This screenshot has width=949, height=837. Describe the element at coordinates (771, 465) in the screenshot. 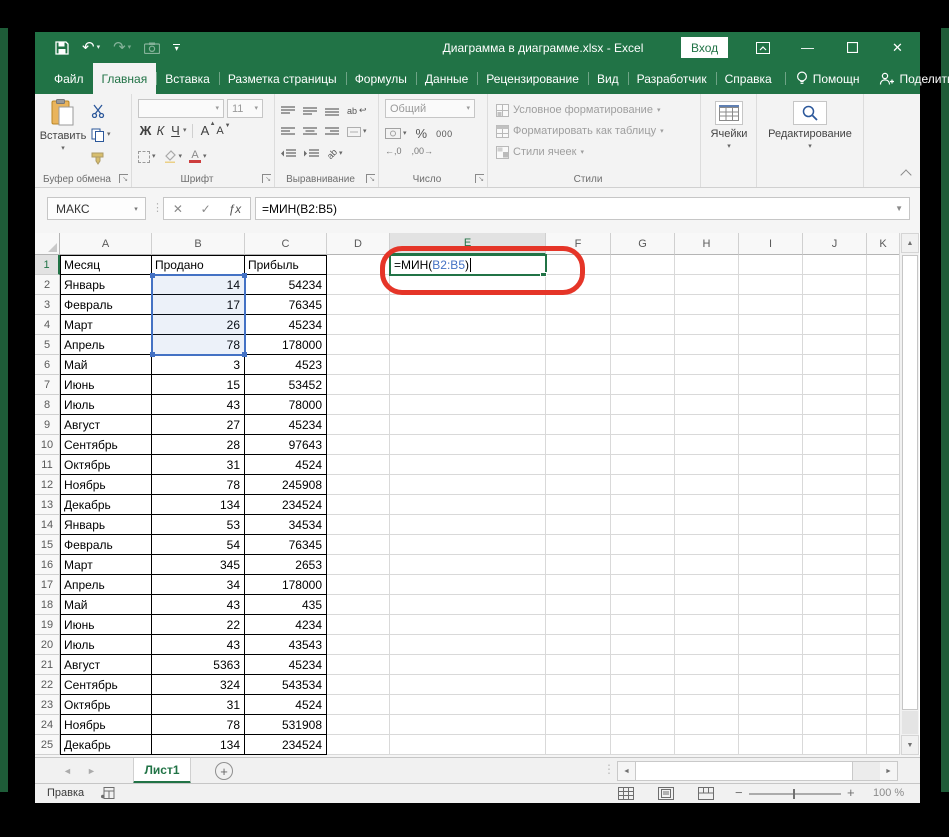

I see `cell-I11` at that location.